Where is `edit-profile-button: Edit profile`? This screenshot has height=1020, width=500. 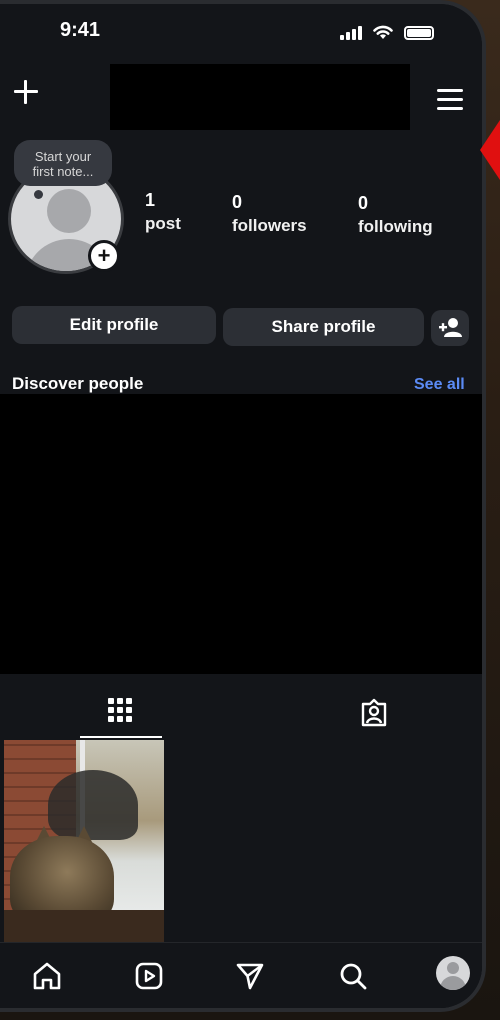 edit-profile-button: Edit profile is located at coordinates (114, 325).